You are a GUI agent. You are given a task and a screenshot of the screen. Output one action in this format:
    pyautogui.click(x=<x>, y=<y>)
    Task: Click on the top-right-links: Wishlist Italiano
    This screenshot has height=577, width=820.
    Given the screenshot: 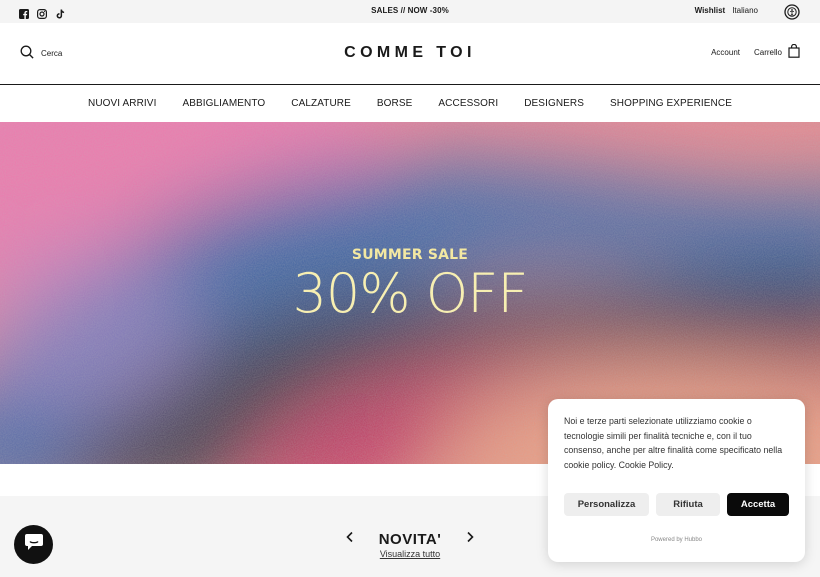 What is the action you would take?
    pyautogui.click(x=726, y=10)
    